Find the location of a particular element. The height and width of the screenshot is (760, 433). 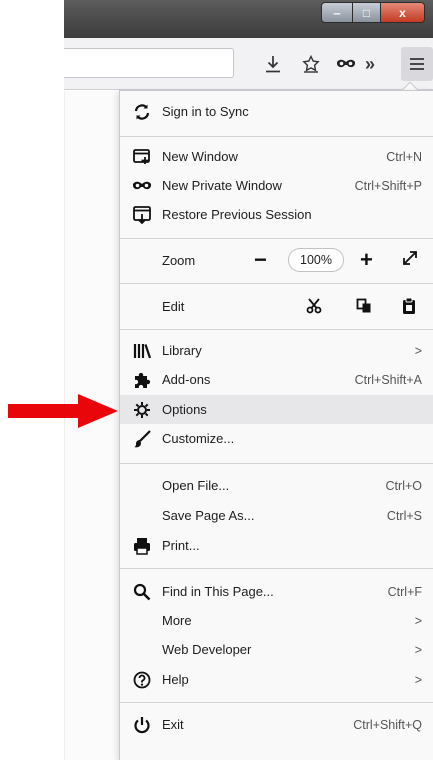

menu-item-restore-session: Restore Previous Session is located at coordinates (276, 214).